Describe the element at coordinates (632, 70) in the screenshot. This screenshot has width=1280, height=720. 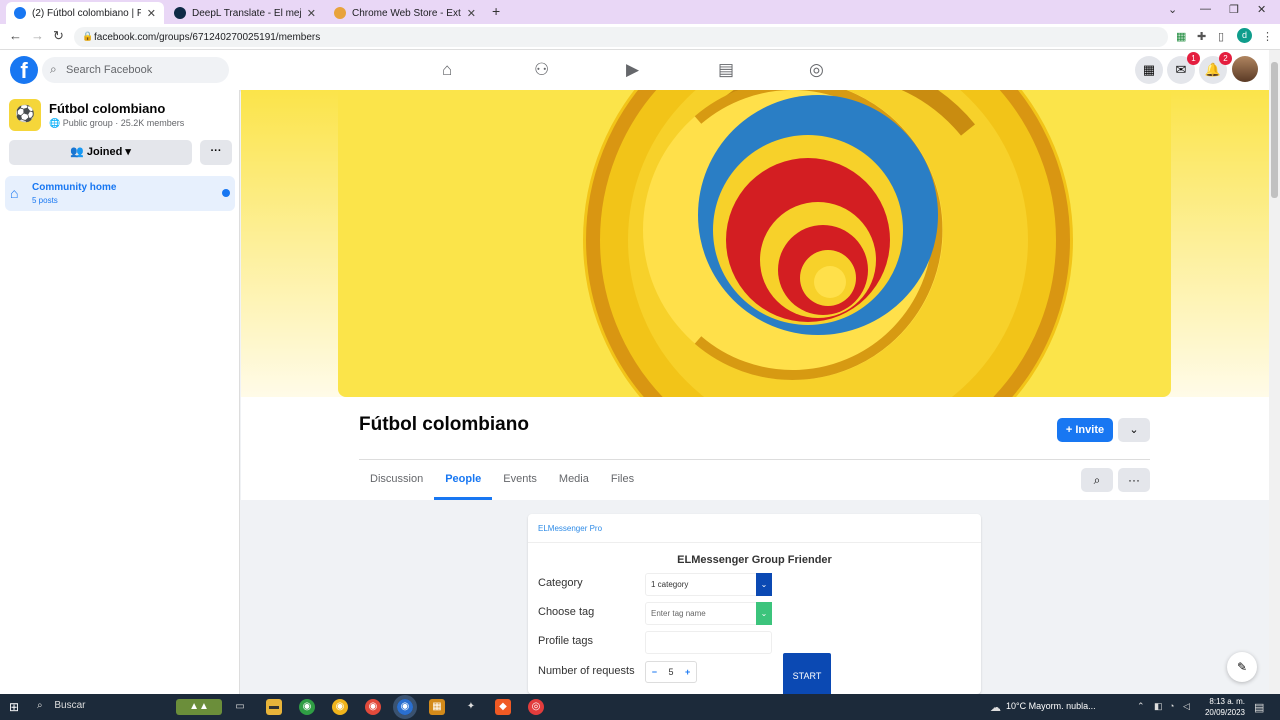
I see `watch-icon: ▶` at that location.